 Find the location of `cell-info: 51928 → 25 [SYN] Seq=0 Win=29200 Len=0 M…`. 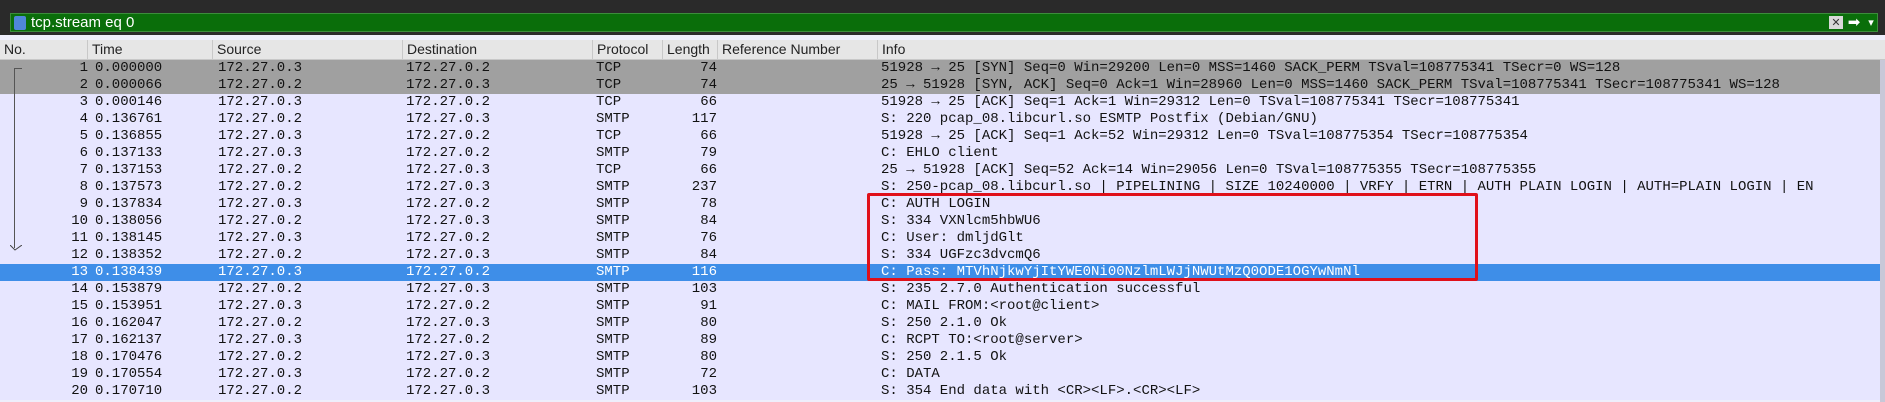

cell-info: 51928 → 25 [SYN] Seq=0 Win=29200 Len=0 M… is located at coordinates (1251, 68).